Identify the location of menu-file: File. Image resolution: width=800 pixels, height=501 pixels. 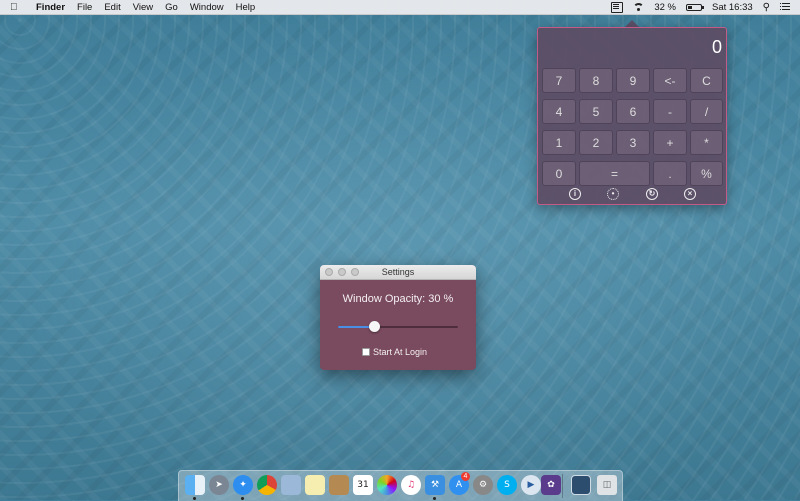
(84, 7).